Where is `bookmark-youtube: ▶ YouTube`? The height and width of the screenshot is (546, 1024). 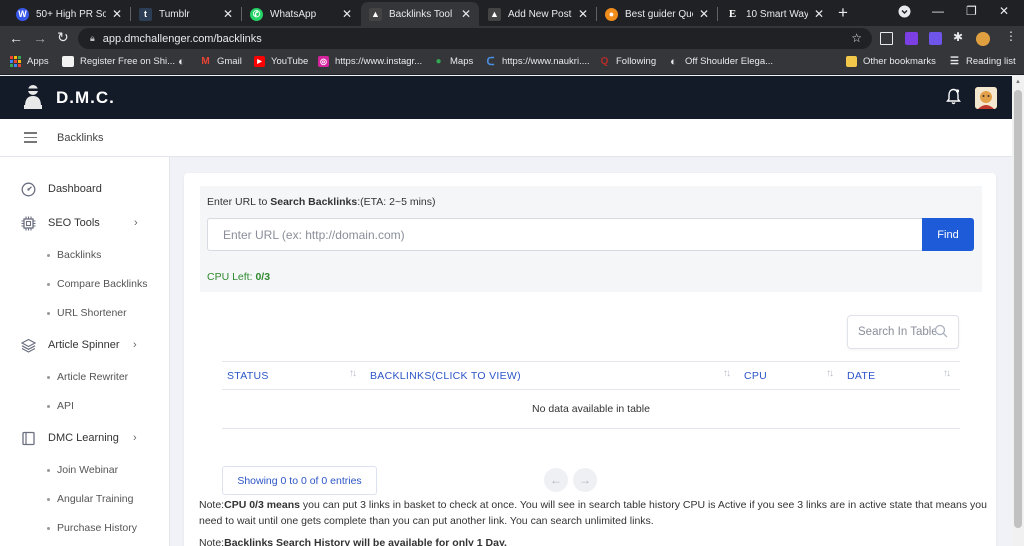 bookmark-youtube: ▶ YouTube is located at coordinates (281, 61).